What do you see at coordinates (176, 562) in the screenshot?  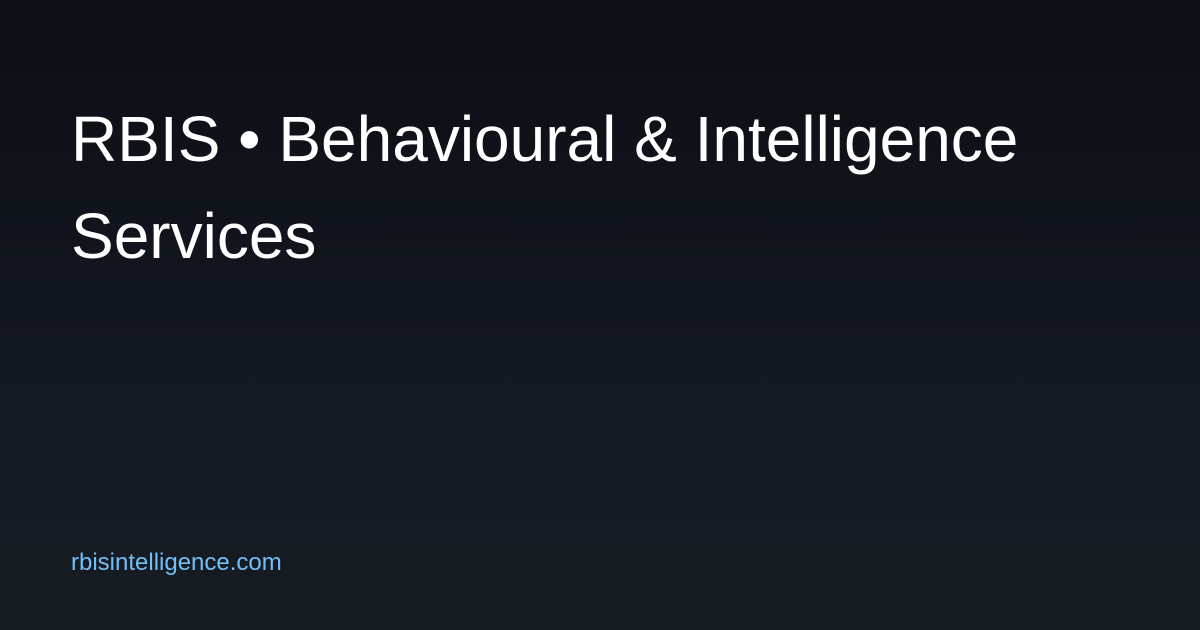 I see `site-url: rbisintelligence.com` at bounding box center [176, 562].